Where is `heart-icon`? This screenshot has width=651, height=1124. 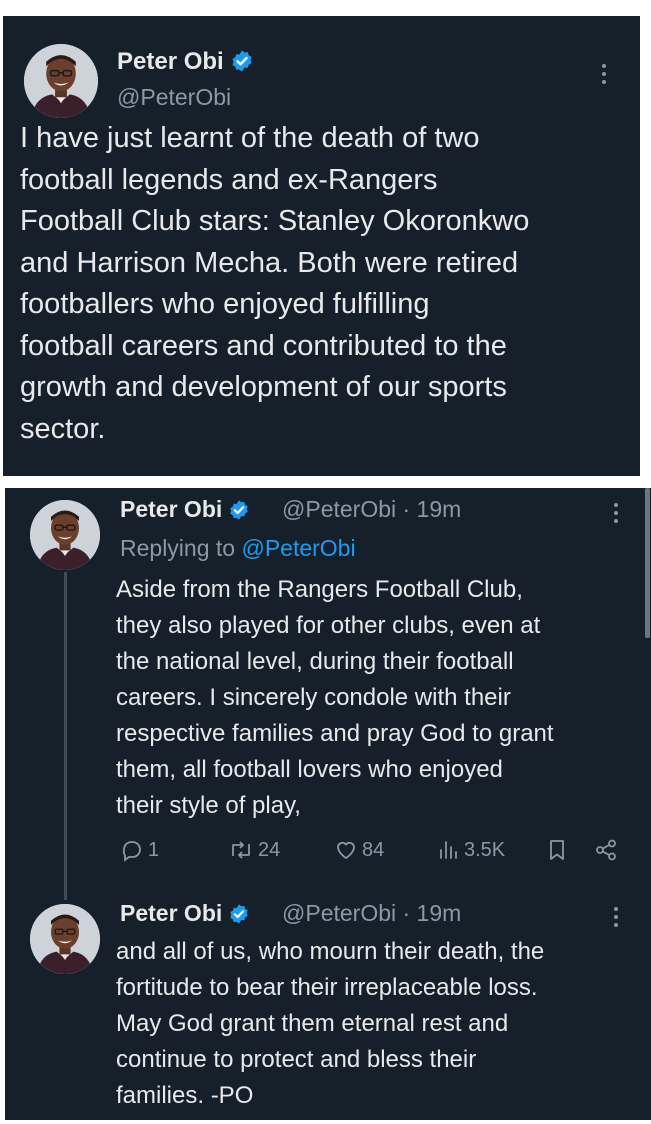 heart-icon is located at coordinates (346, 850).